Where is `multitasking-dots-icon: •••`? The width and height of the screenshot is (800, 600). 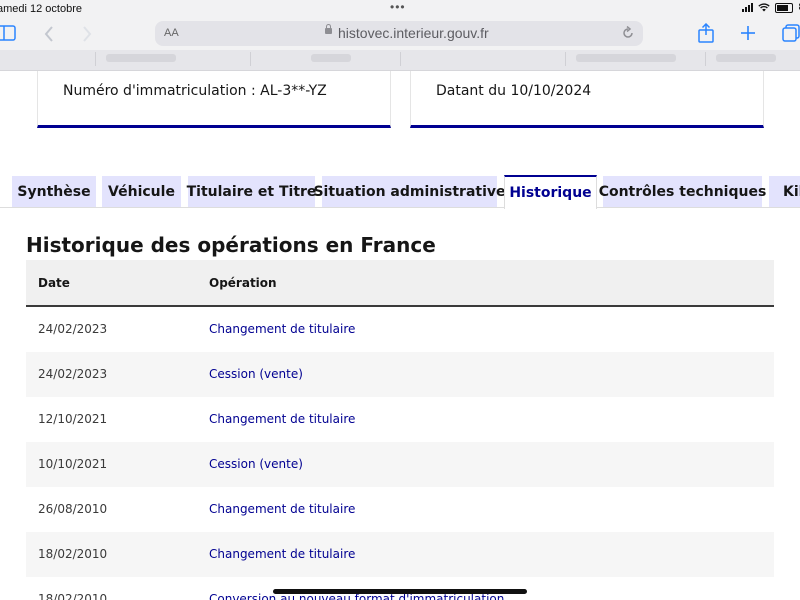 multitasking-dots-icon: ••• is located at coordinates (398, 7).